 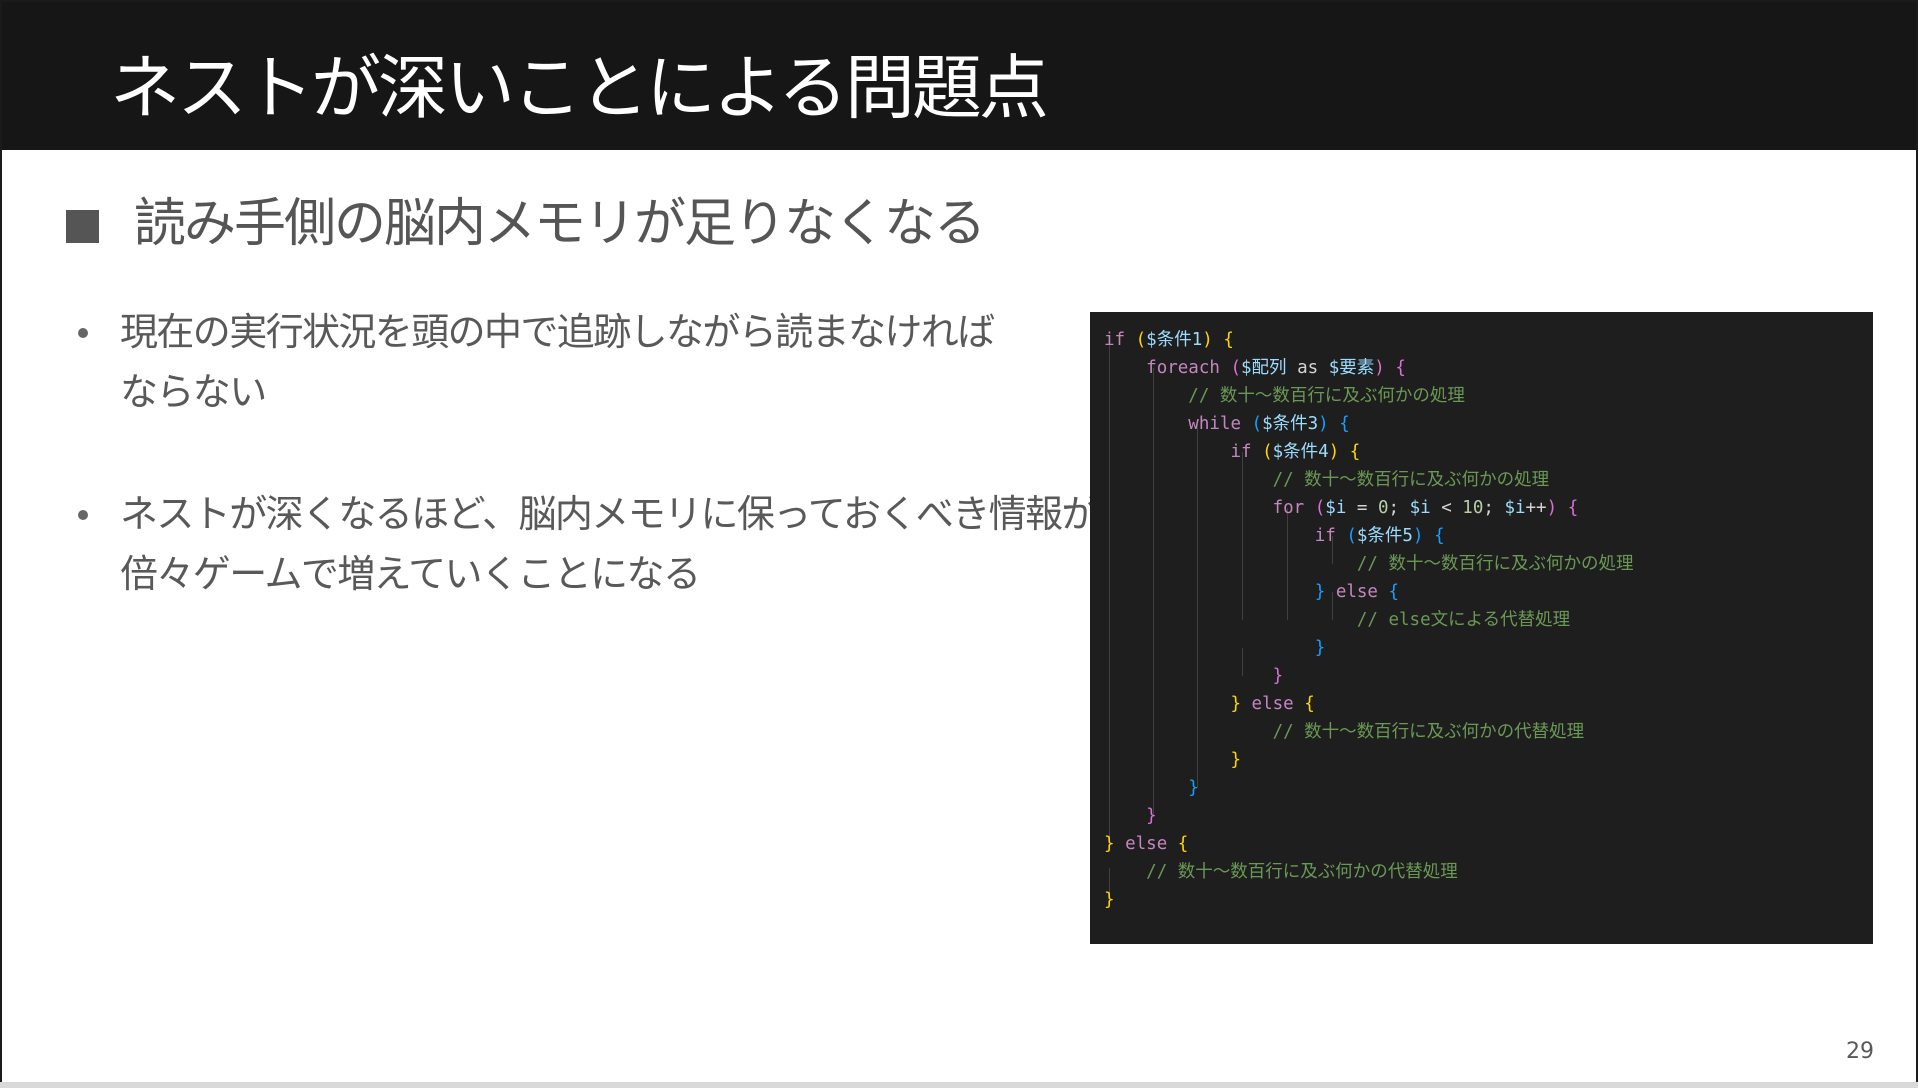 I want to click on code-line: if ($条件4) {, so click(x=1295, y=452).